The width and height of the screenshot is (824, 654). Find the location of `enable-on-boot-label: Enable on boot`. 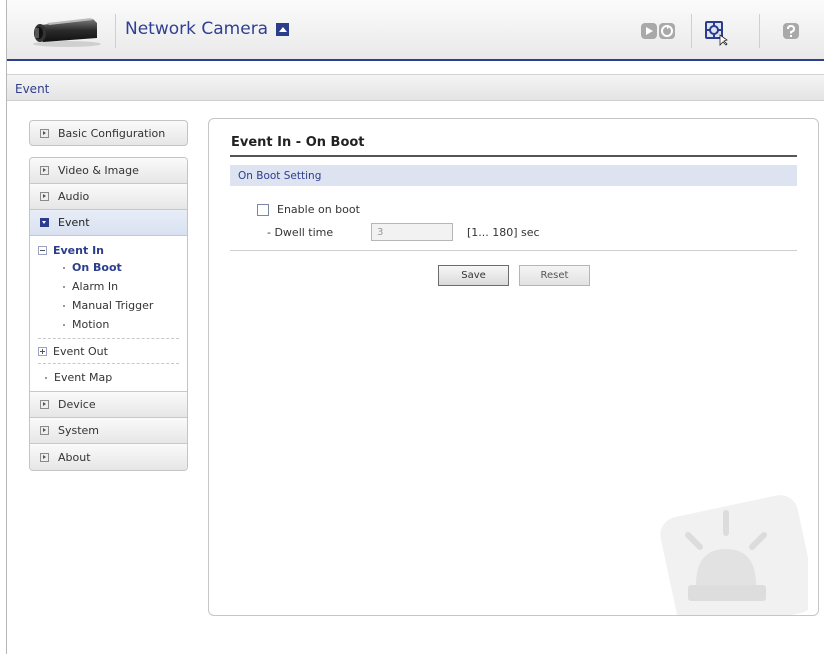

enable-on-boot-label: Enable on boot is located at coordinates (318, 209).